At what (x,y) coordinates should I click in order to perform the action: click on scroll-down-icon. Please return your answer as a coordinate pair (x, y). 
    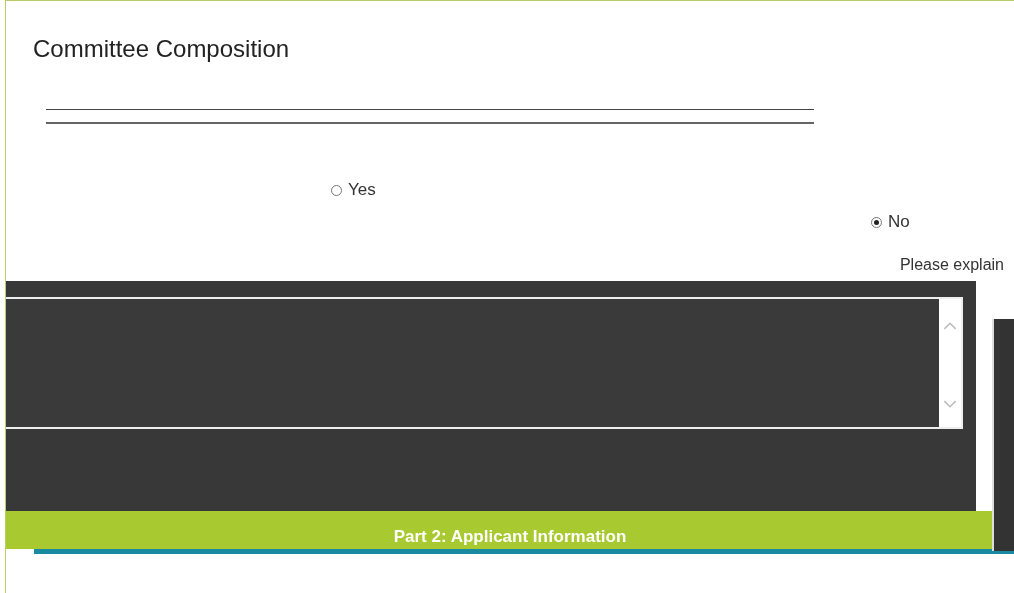
    Looking at the image, I should click on (950, 404).